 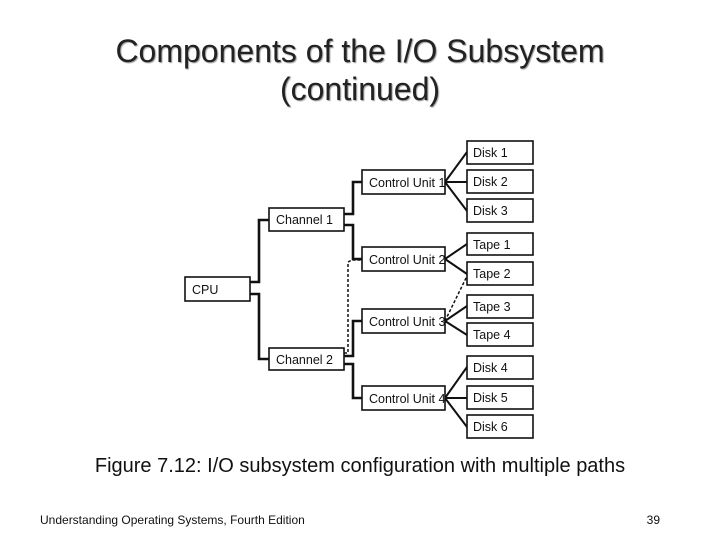 What do you see at coordinates (490, 211) in the screenshot?
I see `node-label: Disk 3` at bounding box center [490, 211].